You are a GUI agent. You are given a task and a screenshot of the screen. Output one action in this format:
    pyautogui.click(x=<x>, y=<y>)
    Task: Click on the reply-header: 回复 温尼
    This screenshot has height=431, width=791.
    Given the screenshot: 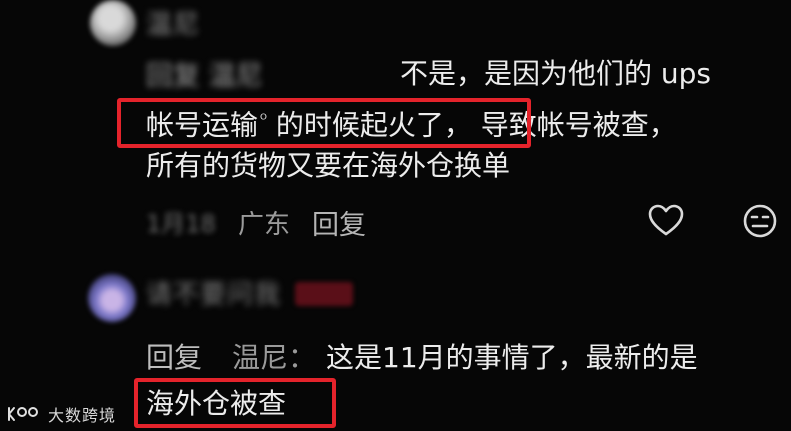 What is the action you would take?
    pyautogui.click(x=204, y=73)
    